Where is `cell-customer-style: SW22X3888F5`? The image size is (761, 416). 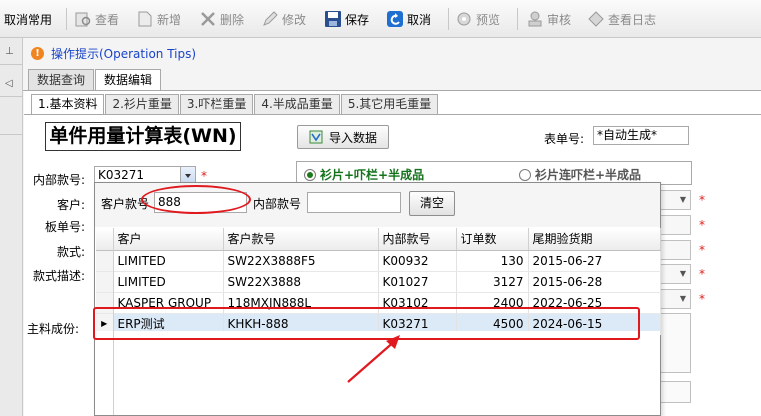 cell-customer-style: SW22X3888F5 is located at coordinates (301, 261).